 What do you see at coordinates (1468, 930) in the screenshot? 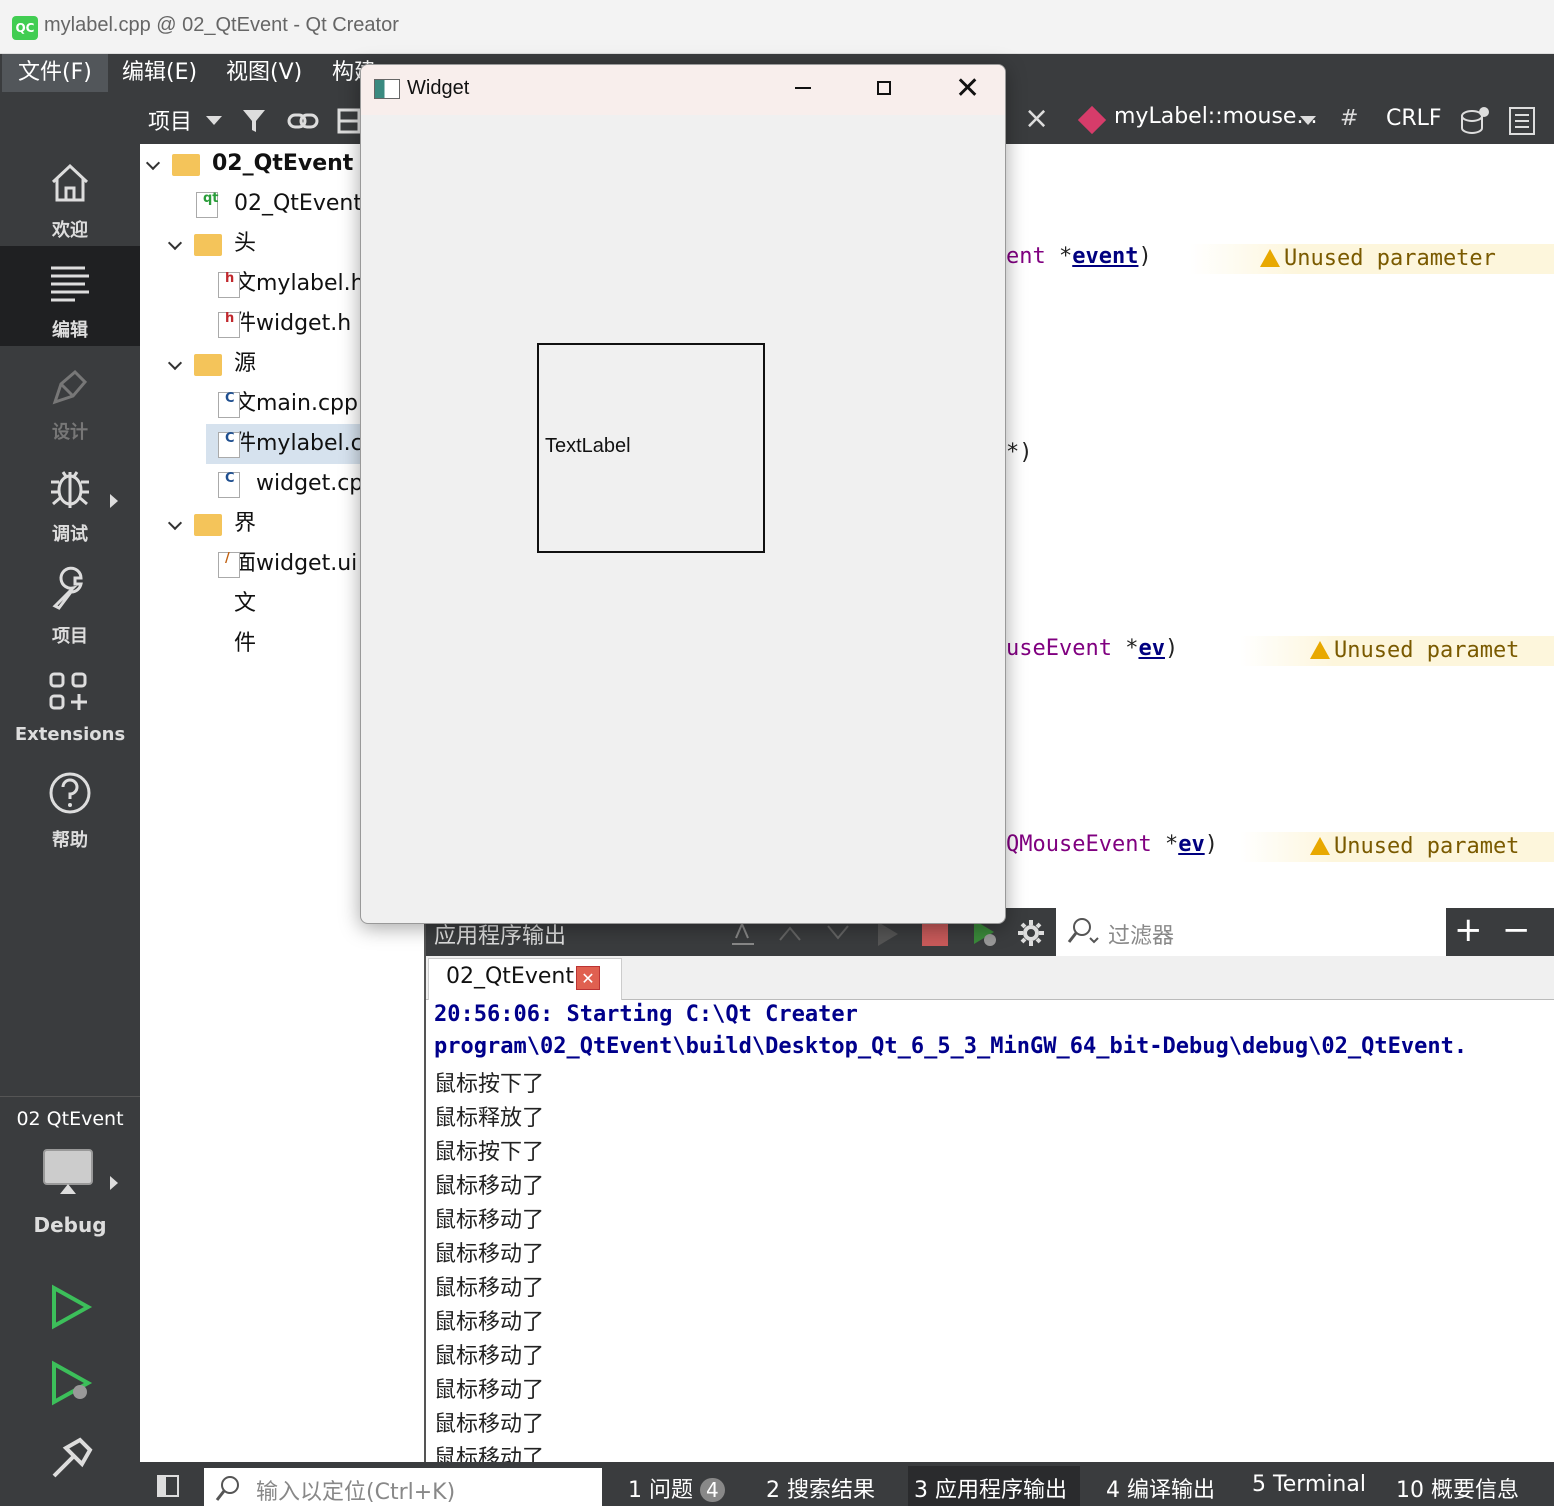
I see `add-output-button: +` at bounding box center [1468, 930].